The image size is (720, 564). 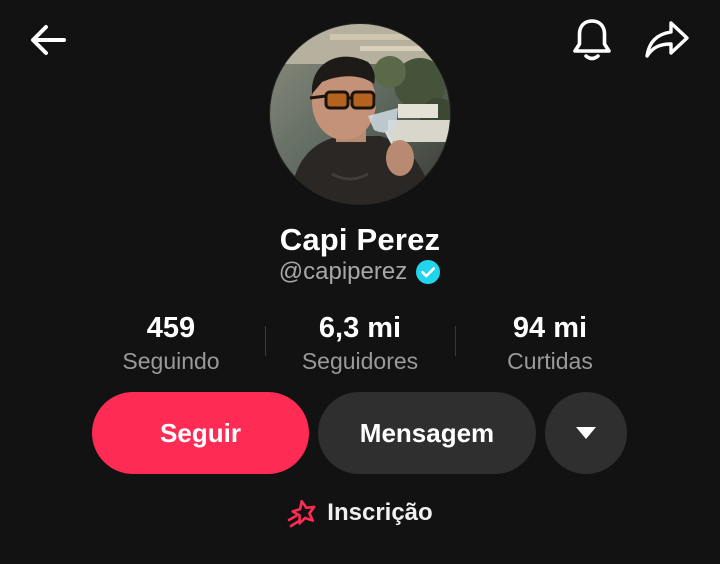 I want to click on subscription-link: Inscrição, so click(x=360, y=513).